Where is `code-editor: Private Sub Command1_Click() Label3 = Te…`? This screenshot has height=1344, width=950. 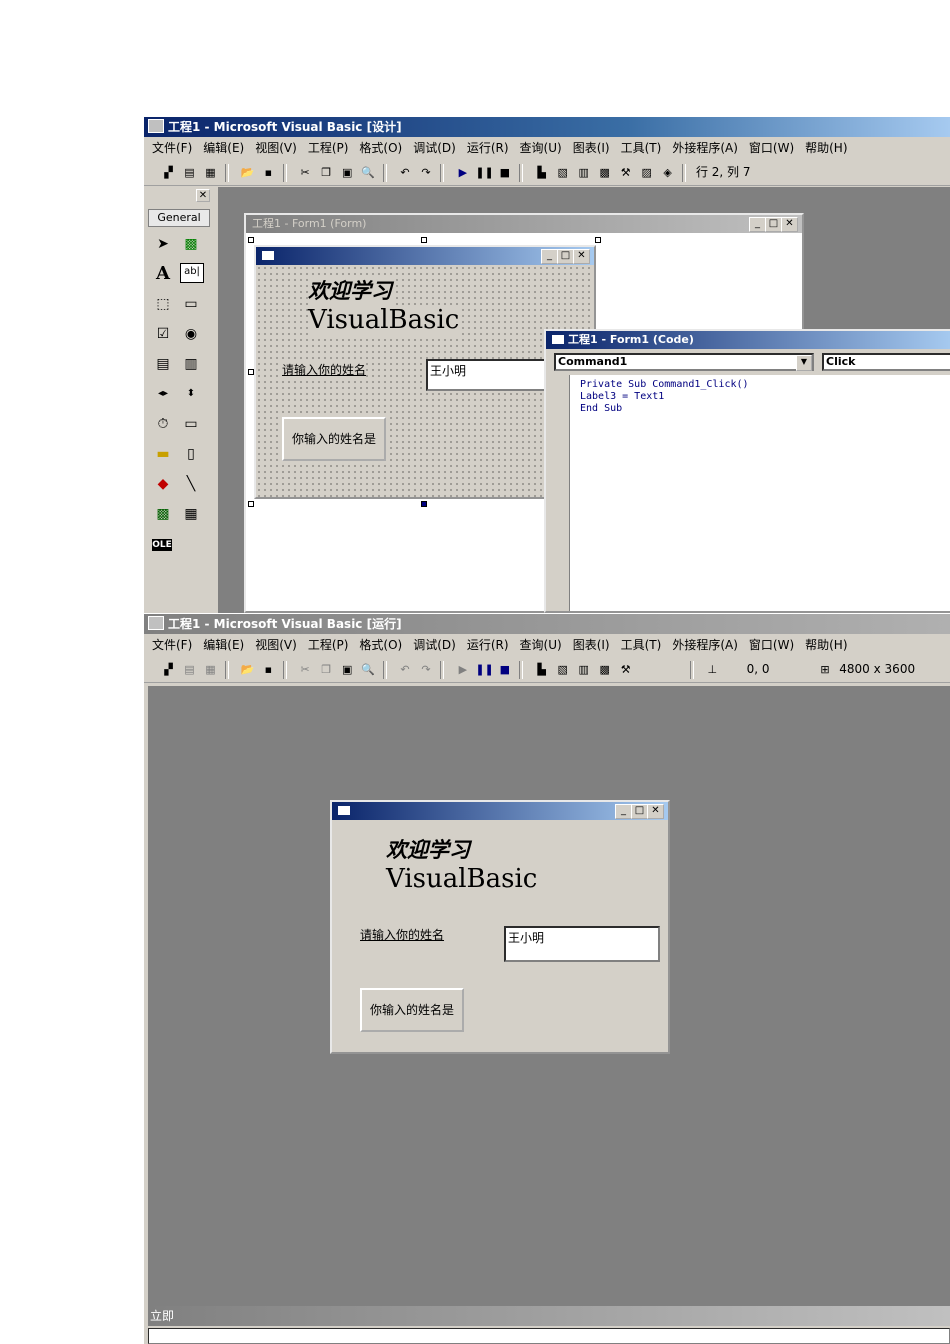 code-editor: Private Sub Command1_Click() Label3 = Te… is located at coordinates (760, 493).